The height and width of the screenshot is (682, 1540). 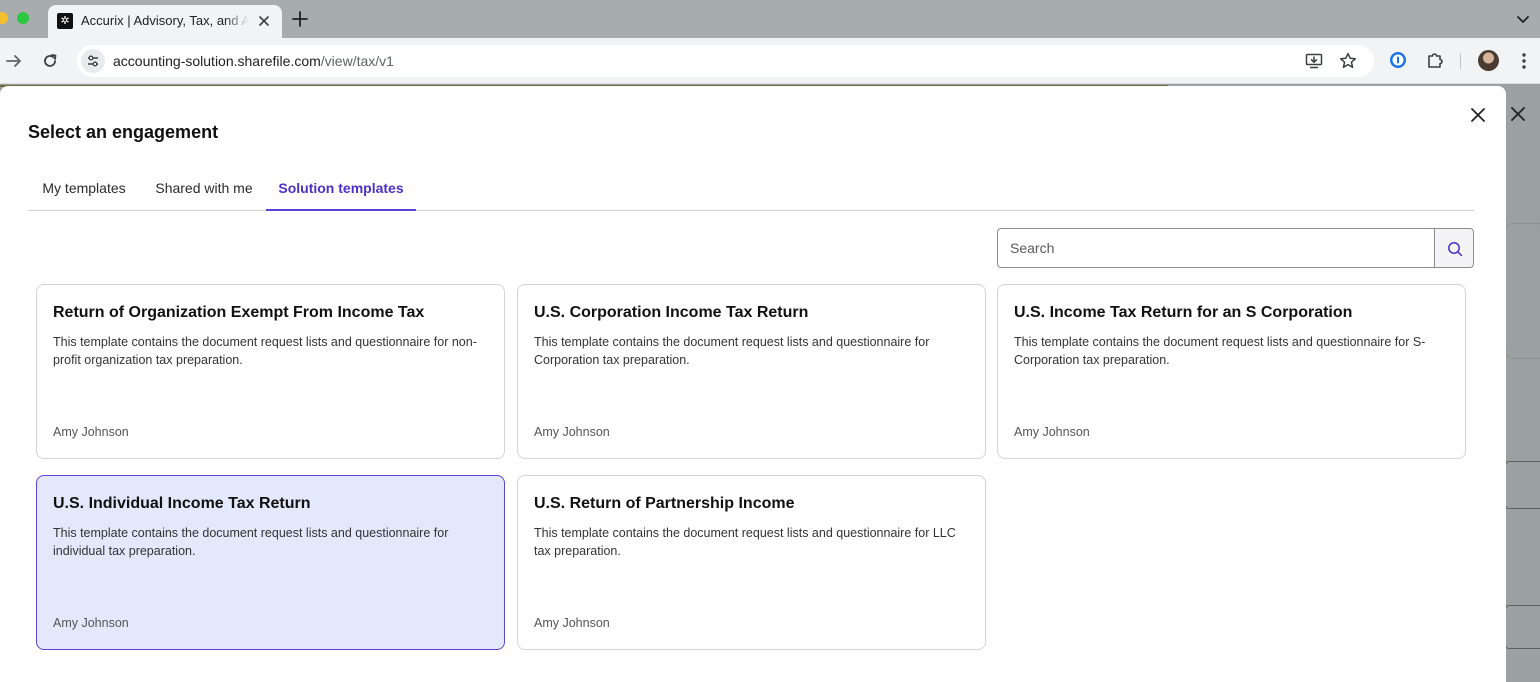 What do you see at coordinates (1314, 61) in the screenshot?
I see `install-app-icon` at bounding box center [1314, 61].